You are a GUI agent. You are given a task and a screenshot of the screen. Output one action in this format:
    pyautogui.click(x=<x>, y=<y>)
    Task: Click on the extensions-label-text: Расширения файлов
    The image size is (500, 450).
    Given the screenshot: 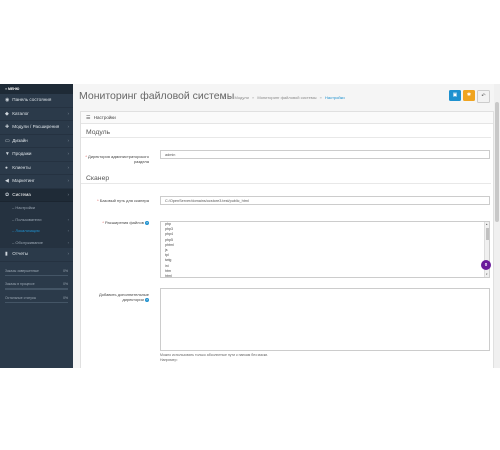 What is the action you would take?
    pyautogui.click(x=124, y=222)
    